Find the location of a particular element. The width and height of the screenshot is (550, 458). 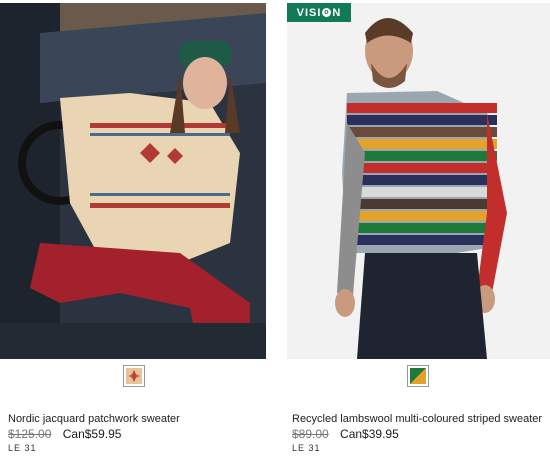

original-price: $125.00 is located at coordinates (30, 434).